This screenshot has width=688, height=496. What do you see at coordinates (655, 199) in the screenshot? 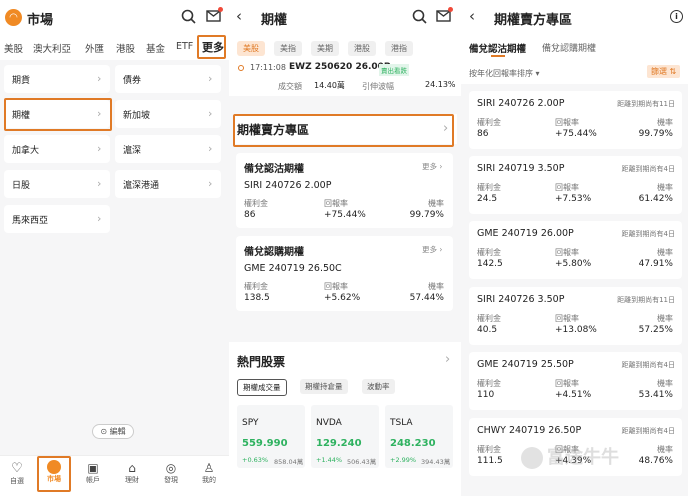
I see `probability-value: 61.42%` at bounding box center [655, 199].